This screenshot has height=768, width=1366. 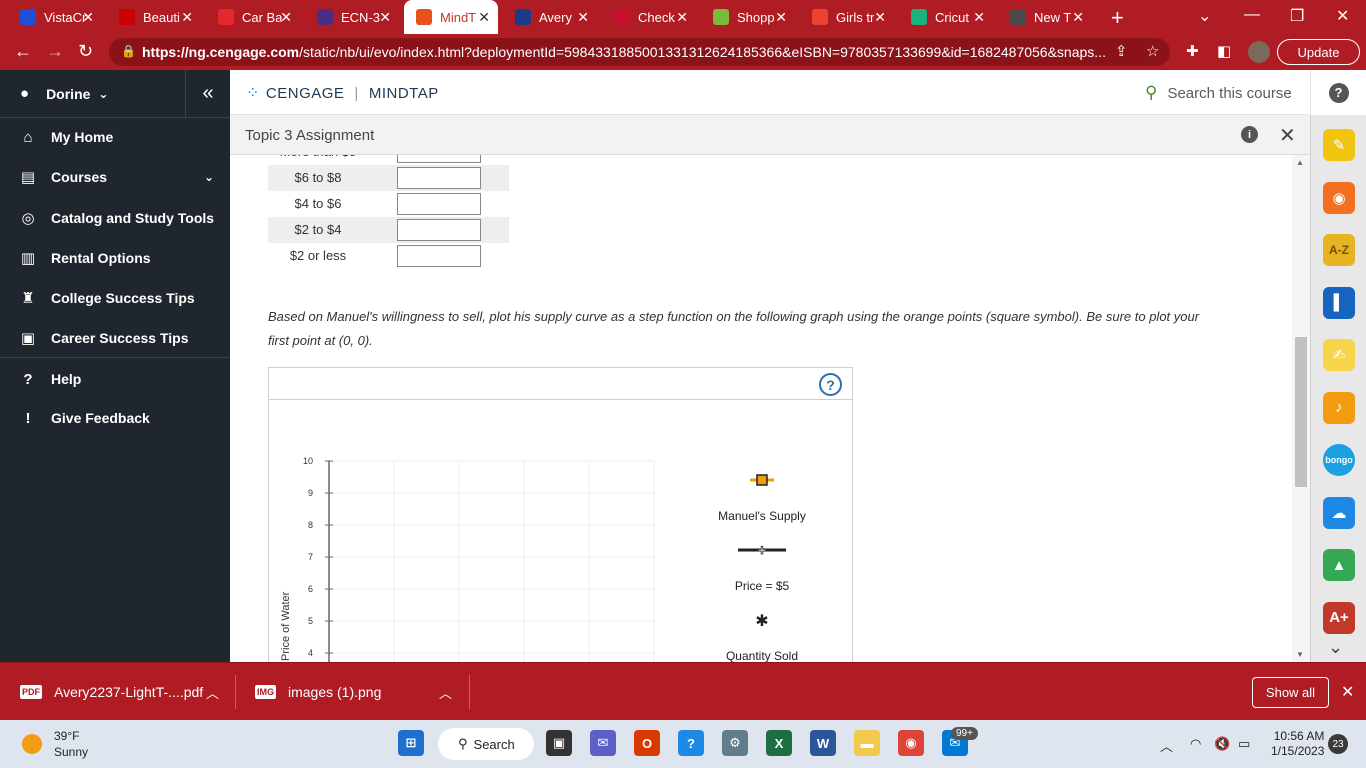 I want to click on show-all-downloads-button: Show all, so click(x=1290, y=692).